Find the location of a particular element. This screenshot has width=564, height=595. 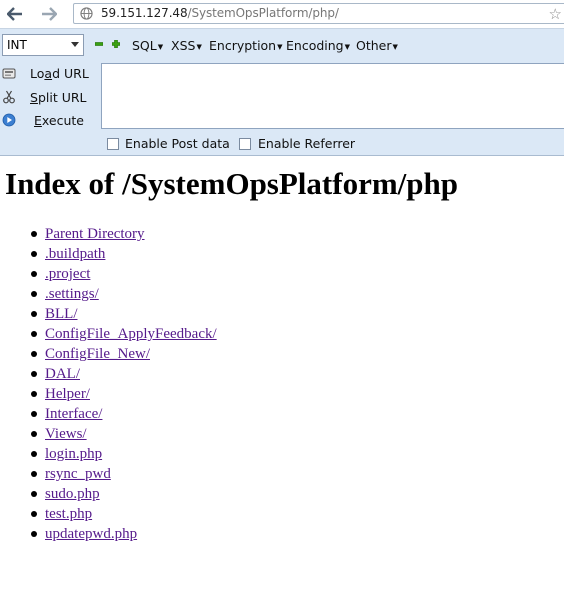

bookmark-star-icon: ☆ is located at coordinates (555, 14).